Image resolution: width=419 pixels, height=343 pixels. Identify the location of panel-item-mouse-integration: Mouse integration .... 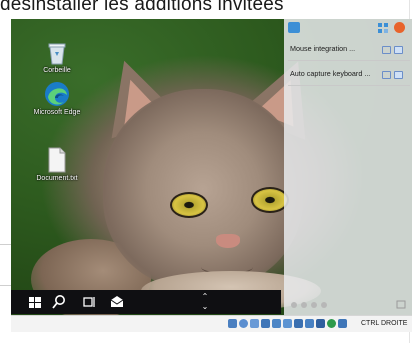
(349, 49).